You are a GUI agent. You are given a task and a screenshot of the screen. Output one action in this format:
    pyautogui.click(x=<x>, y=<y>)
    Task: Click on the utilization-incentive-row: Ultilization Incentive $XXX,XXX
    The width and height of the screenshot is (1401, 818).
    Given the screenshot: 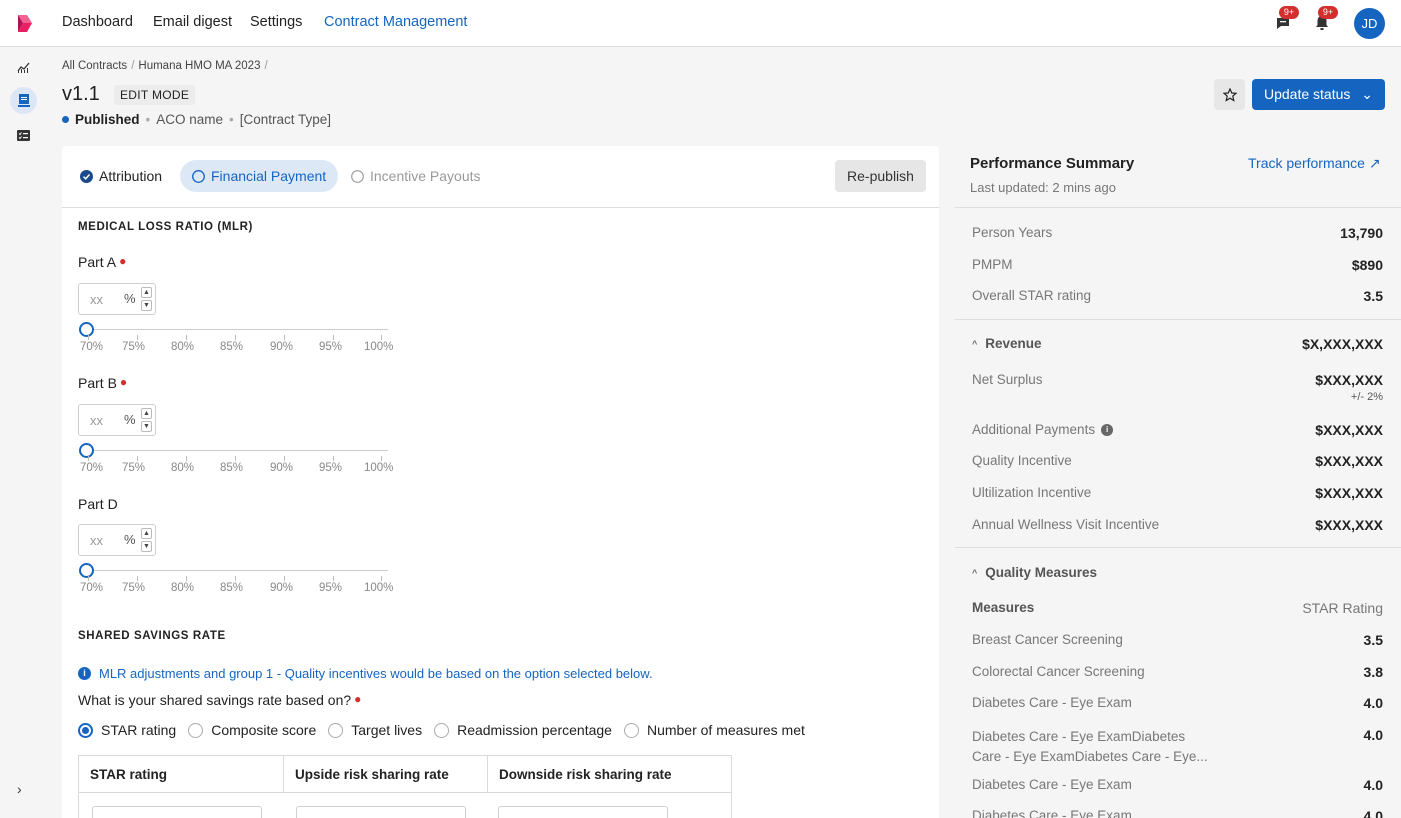 What is the action you would take?
    pyautogui.click(x=1177, y=493)
    